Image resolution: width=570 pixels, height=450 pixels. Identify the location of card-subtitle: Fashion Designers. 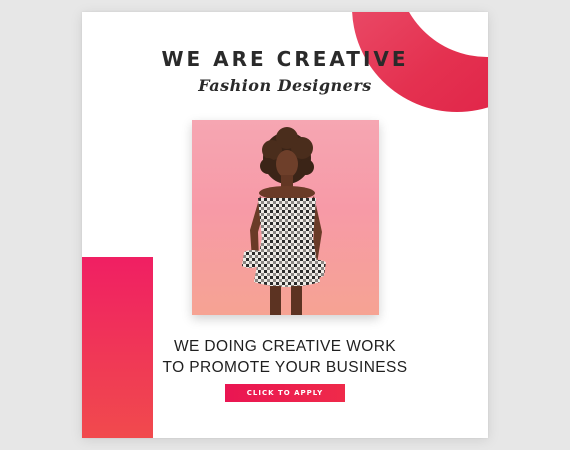
(285, 85).